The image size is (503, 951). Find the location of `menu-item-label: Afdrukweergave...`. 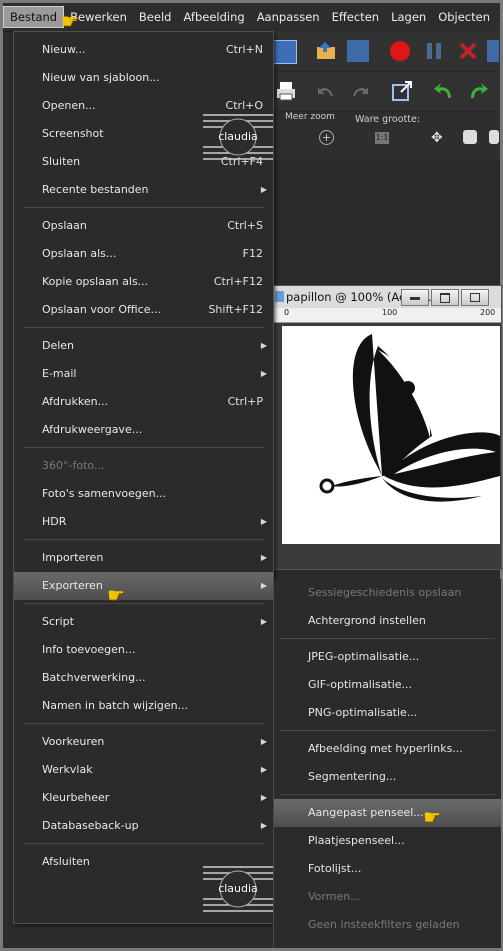

menu-item-label: Afdrukweergave... is located at coordinates (92, 429).